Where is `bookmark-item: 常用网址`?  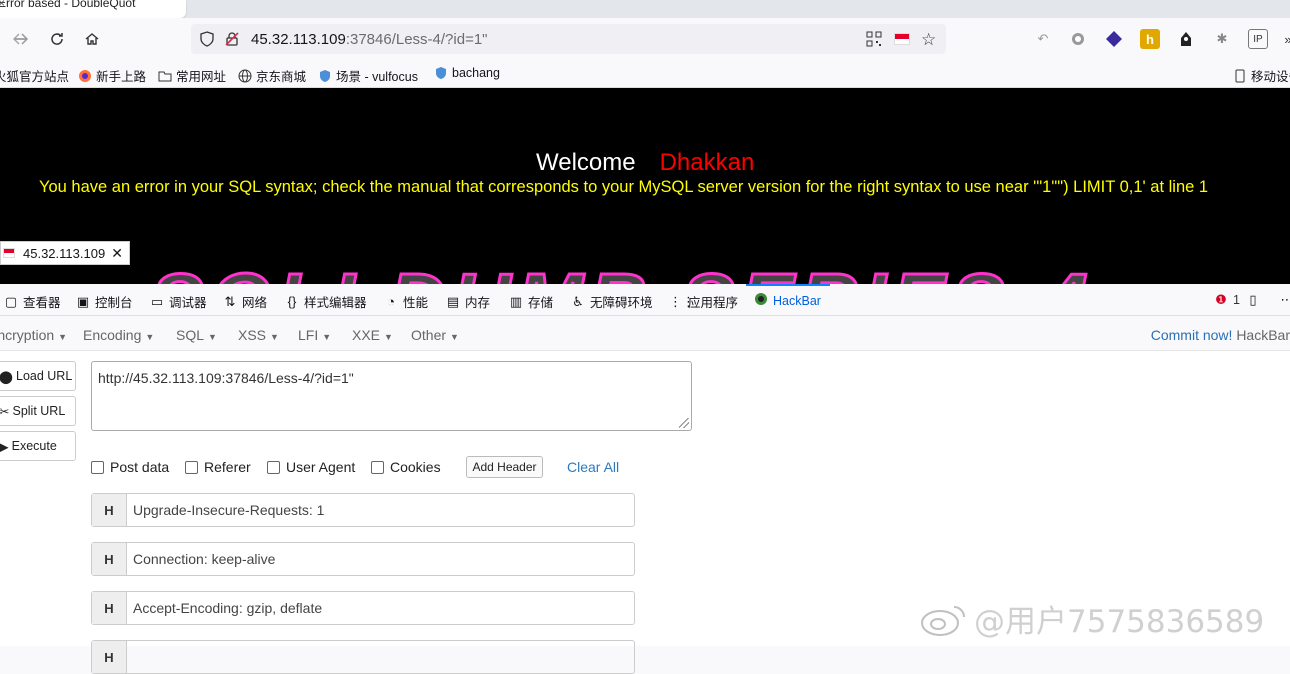
bookmark-item: 常用网址 is located at coordinates (192, 75).